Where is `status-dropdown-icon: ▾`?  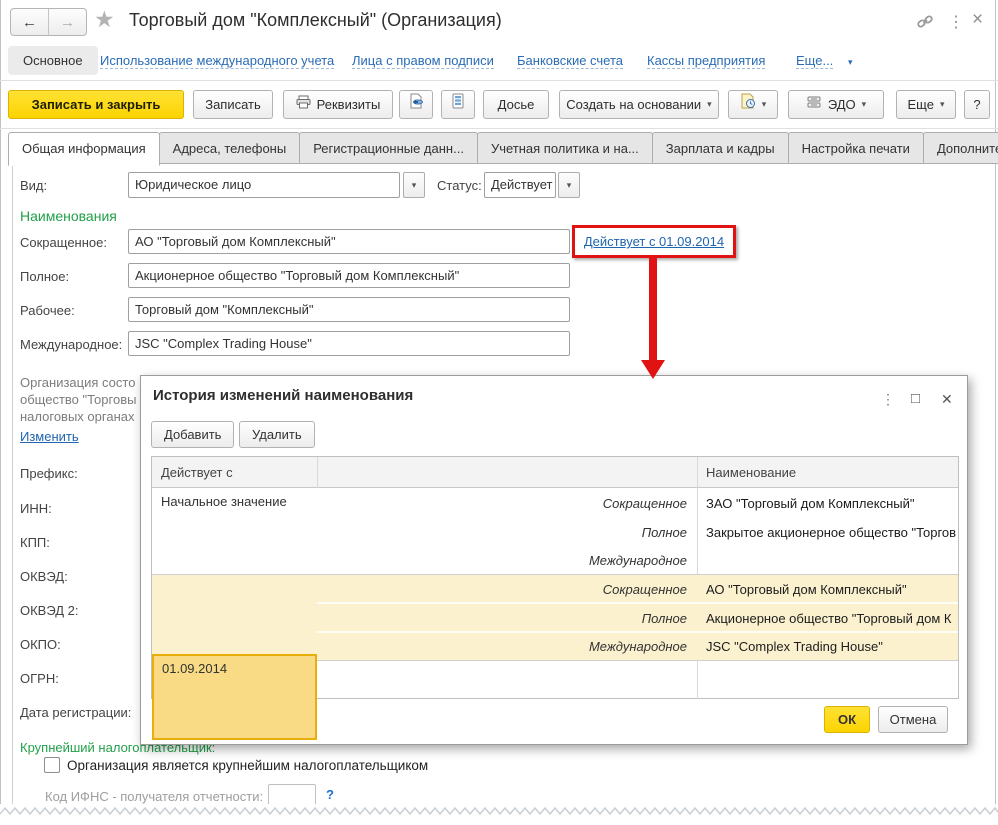 status-dropdown-icon: ▾ is located at coordinates (569, 185).